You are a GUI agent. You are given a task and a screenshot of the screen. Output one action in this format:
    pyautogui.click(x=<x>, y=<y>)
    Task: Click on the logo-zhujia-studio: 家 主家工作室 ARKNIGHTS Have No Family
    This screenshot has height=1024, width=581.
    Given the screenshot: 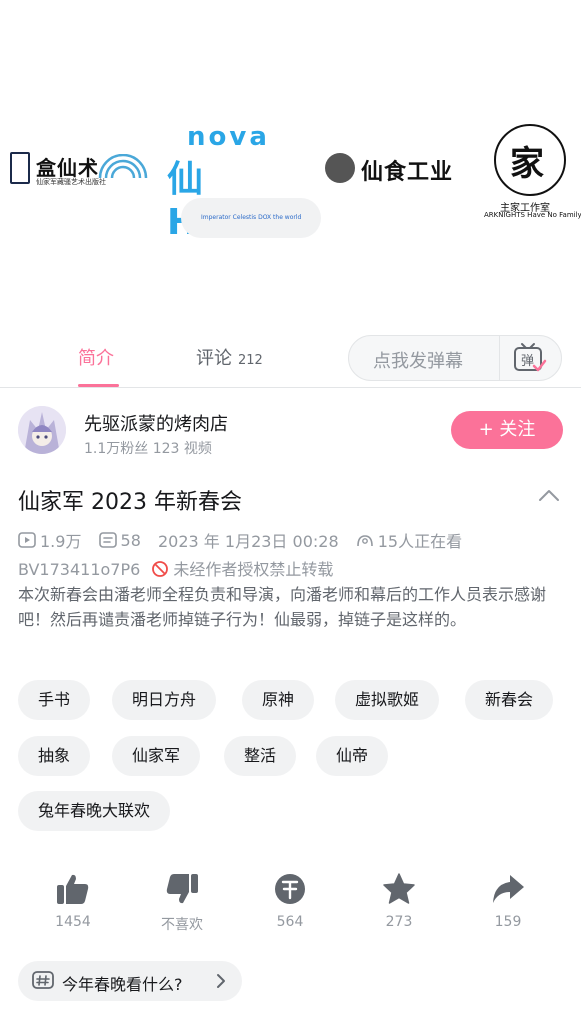 What is the action you would take?
    pyautogui.click(x=532, y=172)
    